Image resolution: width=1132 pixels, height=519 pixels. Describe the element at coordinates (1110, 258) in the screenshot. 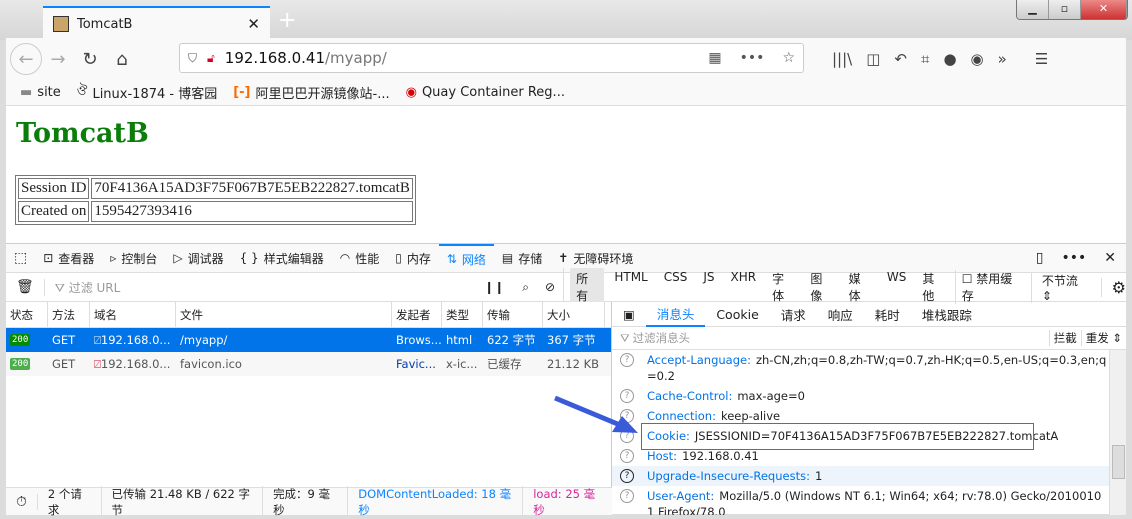

I see `close-devtools-icon: ✕` at that location.